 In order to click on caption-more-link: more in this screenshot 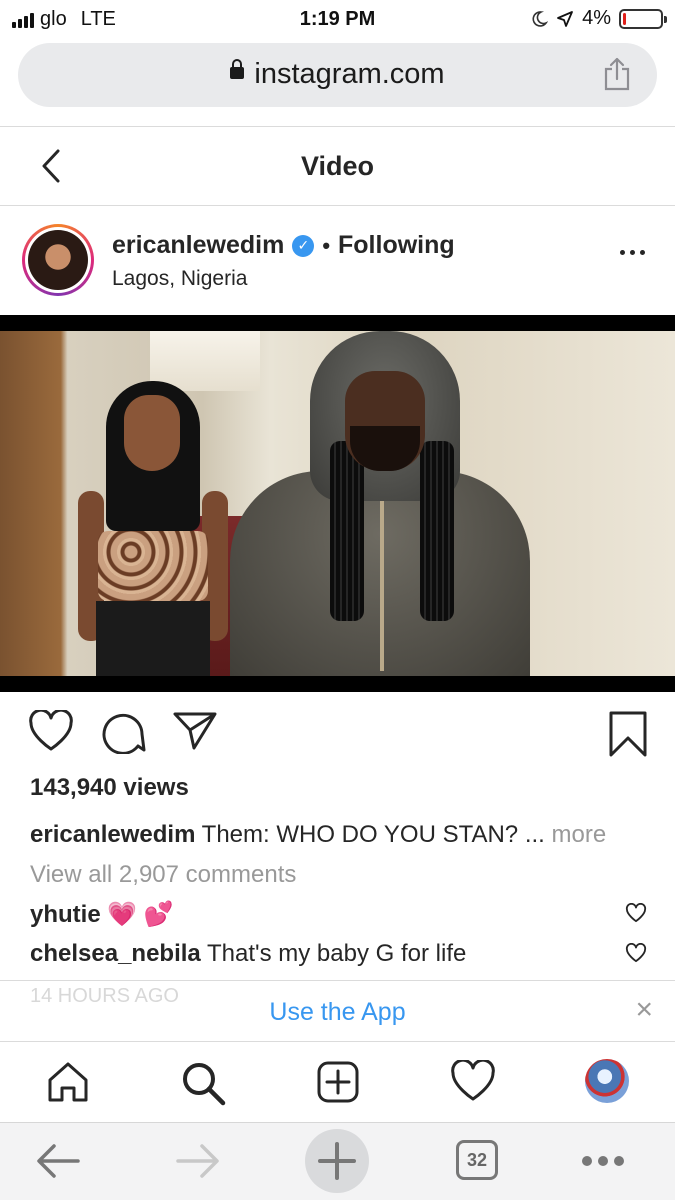, I will do `click(579, 834)`.